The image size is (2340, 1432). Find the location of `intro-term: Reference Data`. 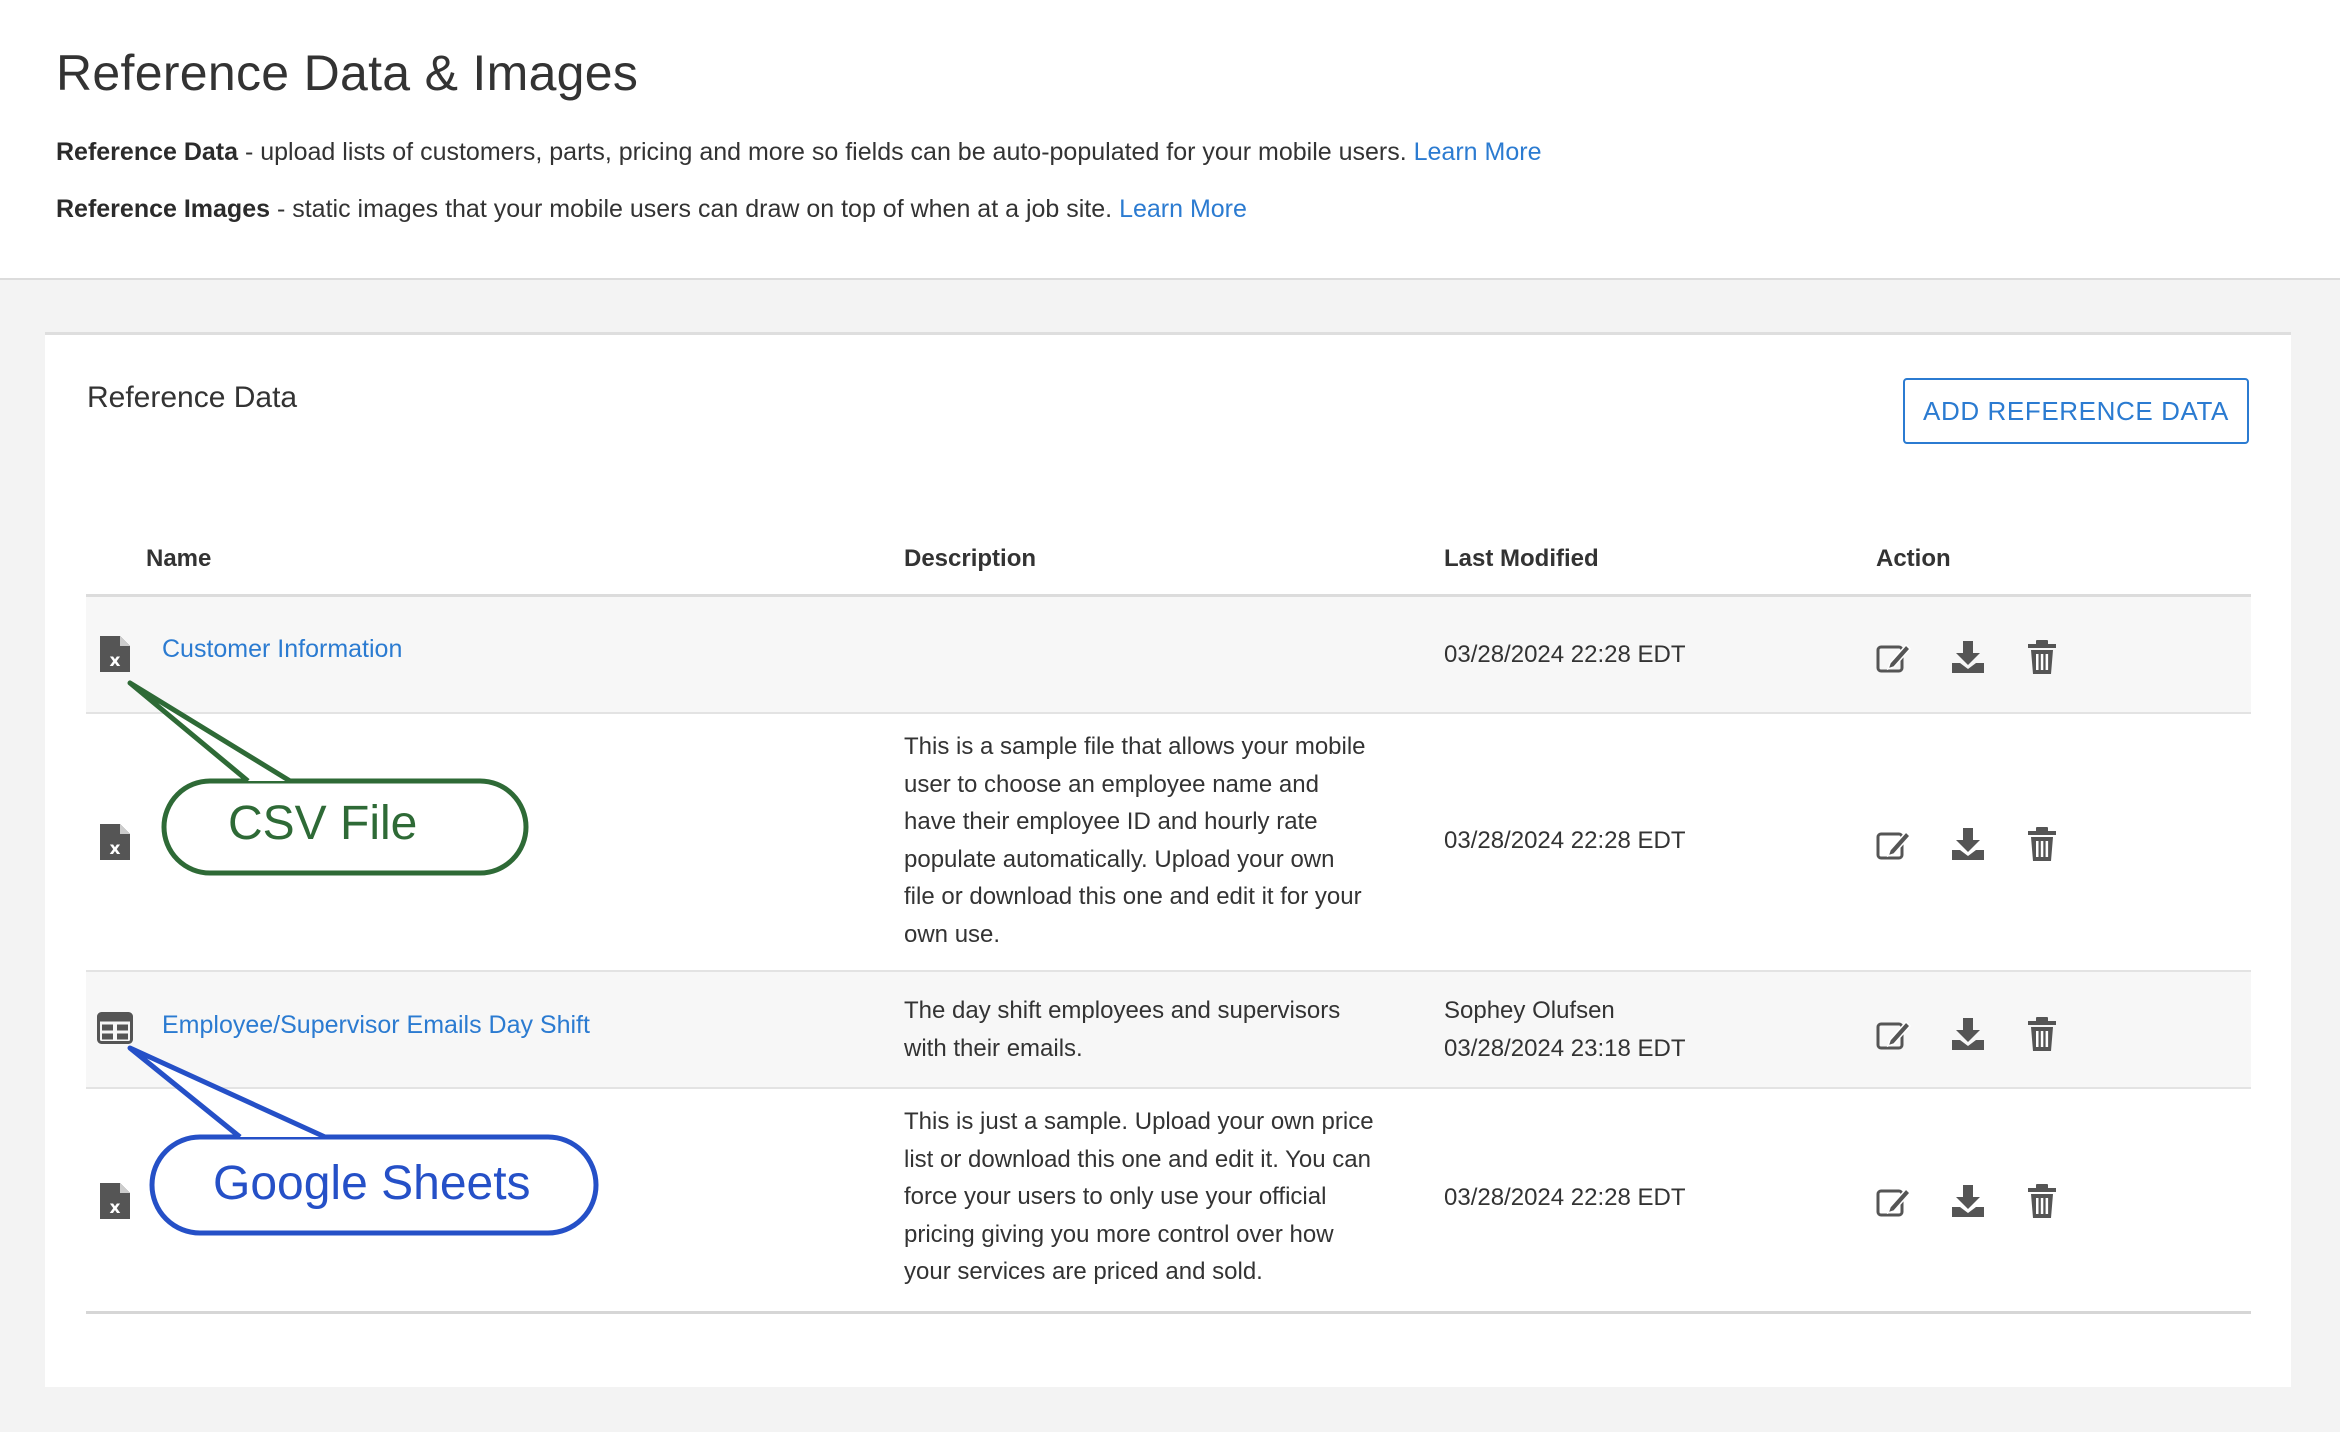

intro-term: Reference Data is located at coordinates (147, 152).